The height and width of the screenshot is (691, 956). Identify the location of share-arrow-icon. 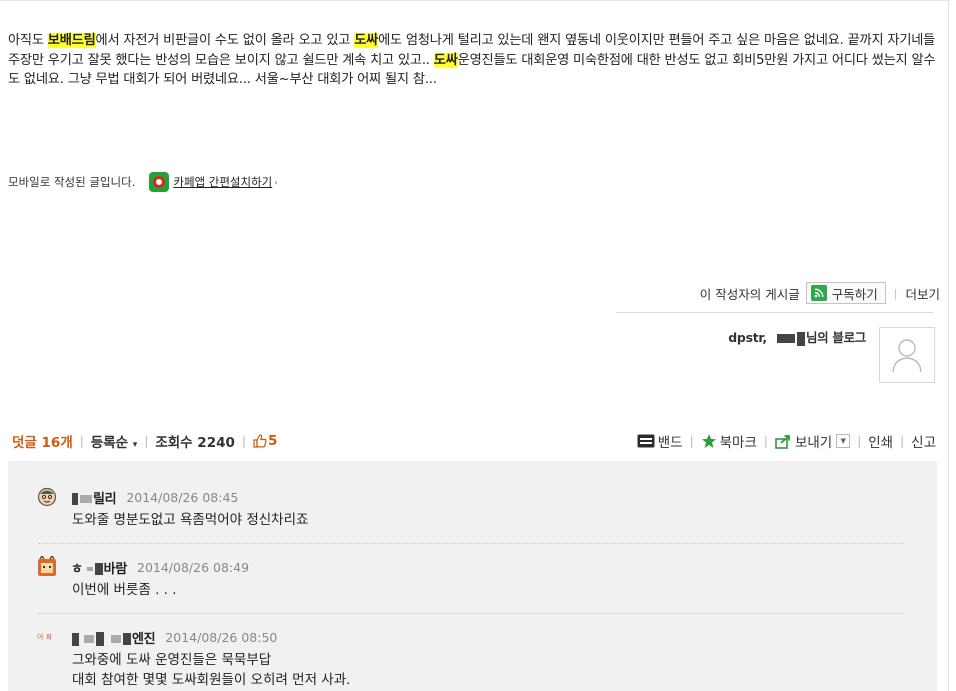
(783, 441).